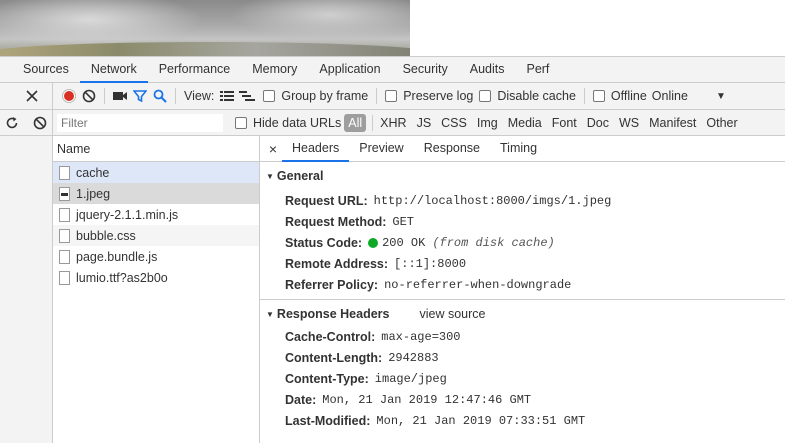 The width and height of the screenshot is (785, 443). I want to click on request-row: bubble.css, so click(156, 235).